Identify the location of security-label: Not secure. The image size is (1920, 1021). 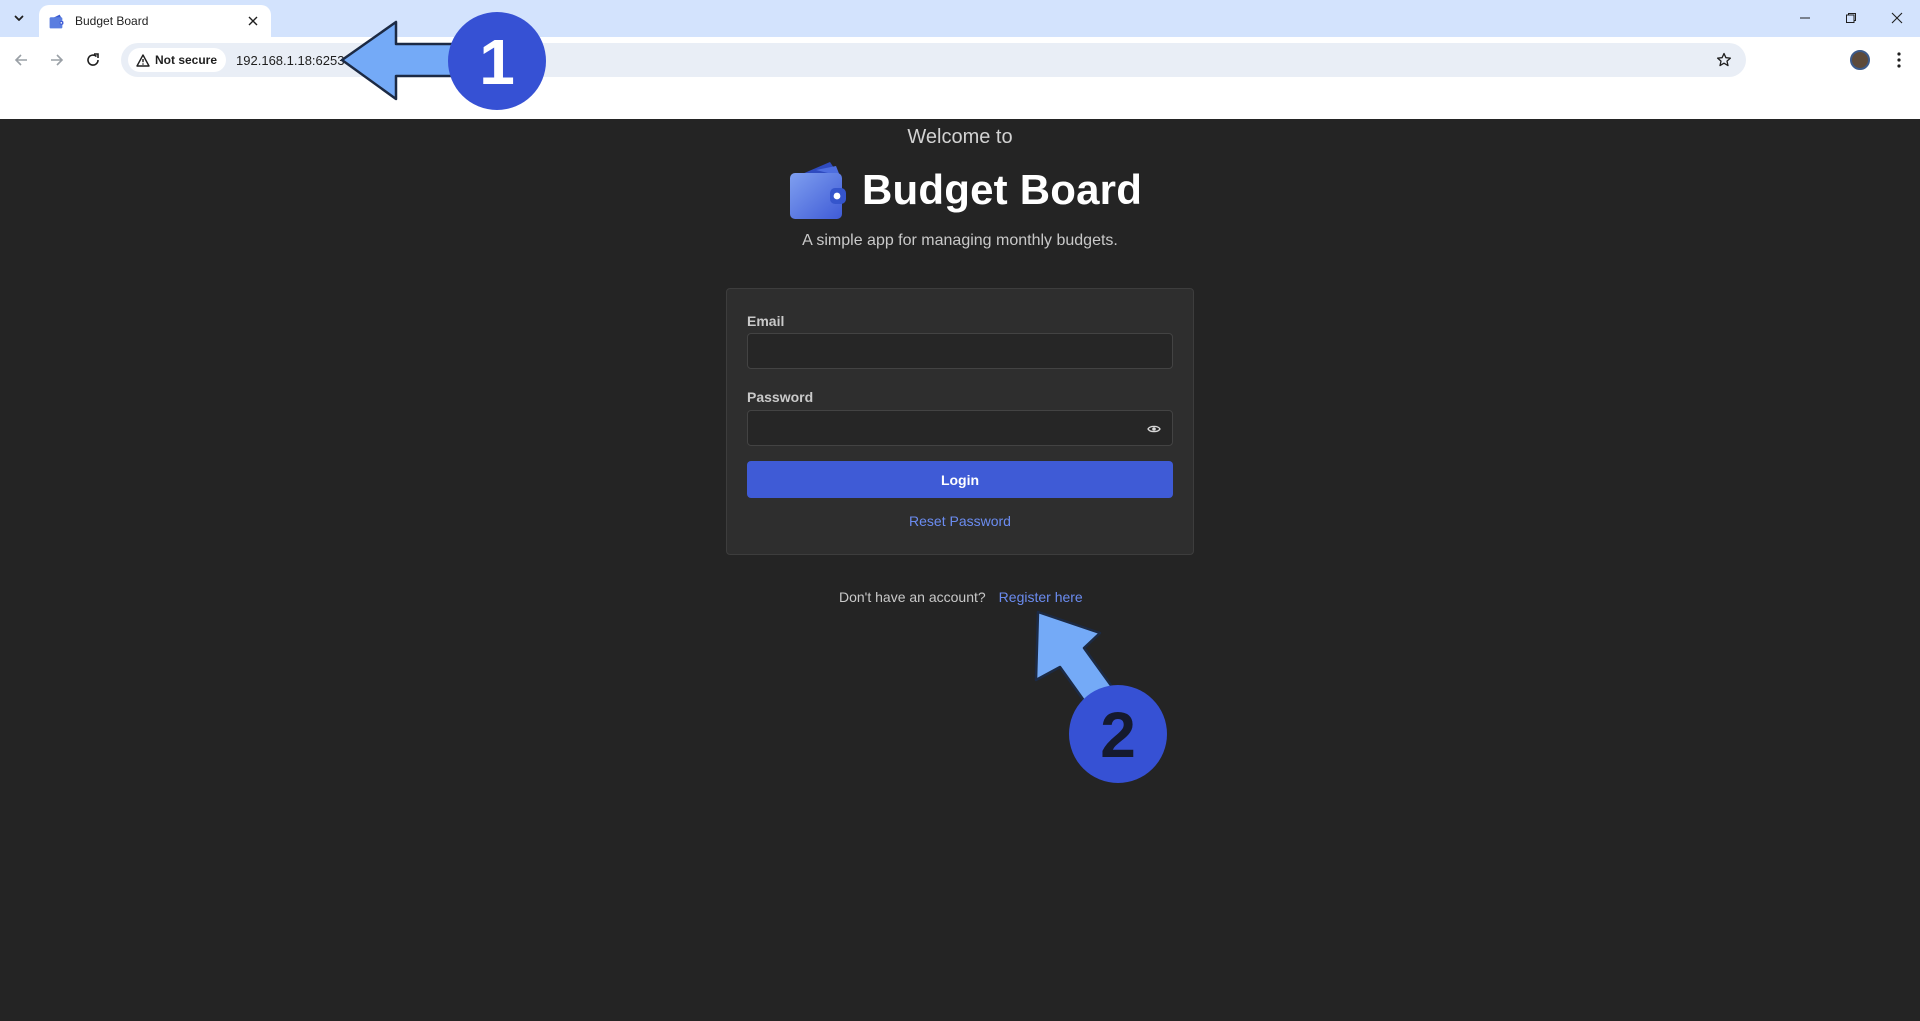
(186, 60).